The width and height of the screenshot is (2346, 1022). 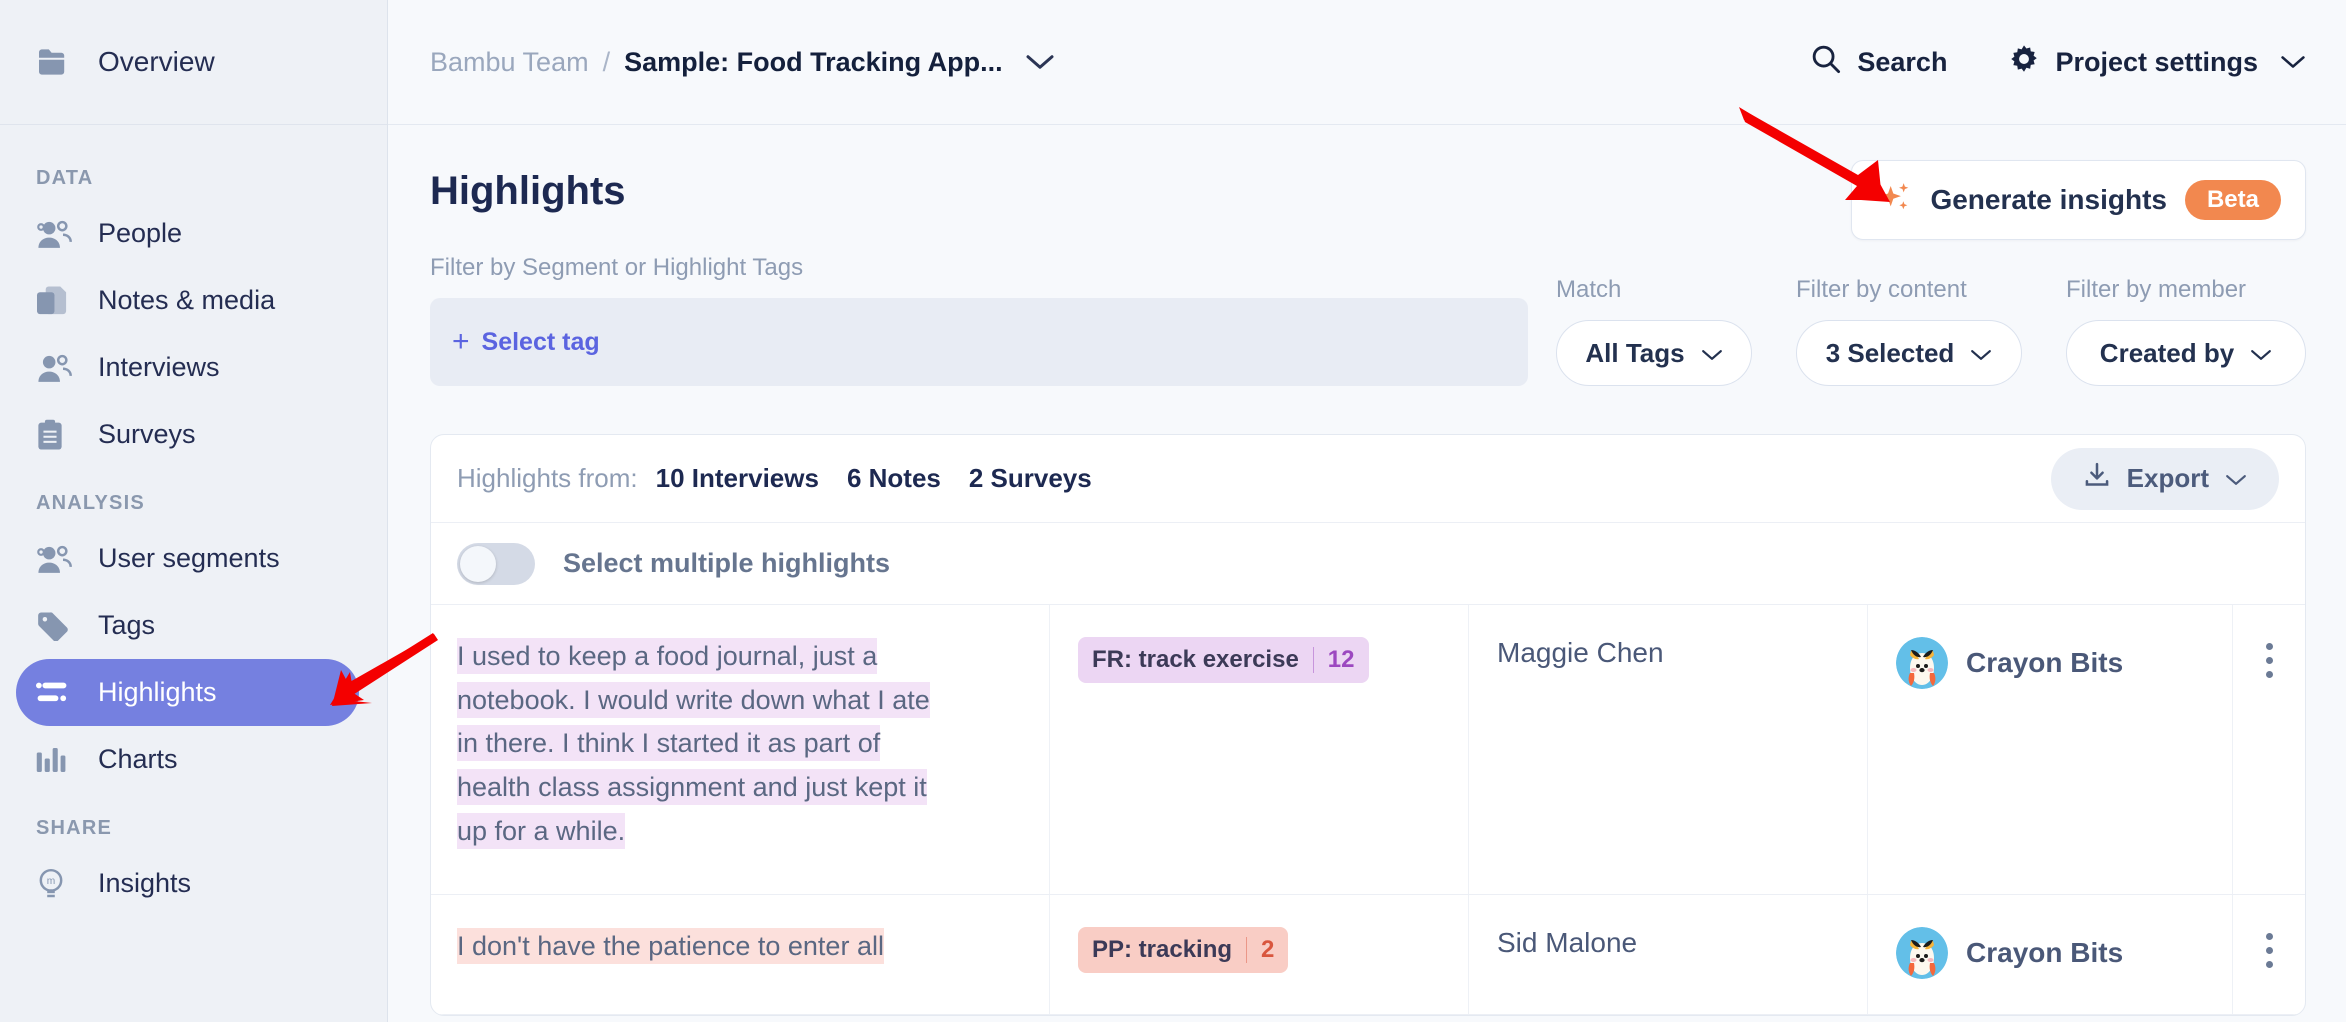 I want to click on match-value: All Tags, so click(x=1635, y=352).